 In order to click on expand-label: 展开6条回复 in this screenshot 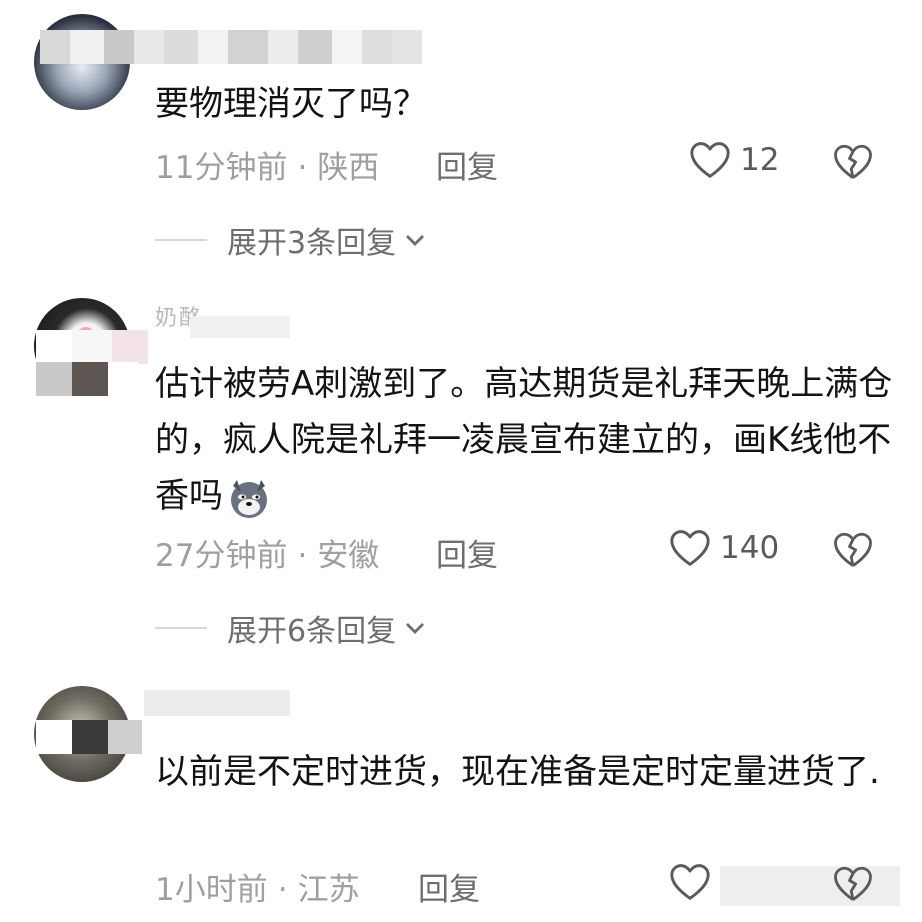, I will do `click(312, 631)`.